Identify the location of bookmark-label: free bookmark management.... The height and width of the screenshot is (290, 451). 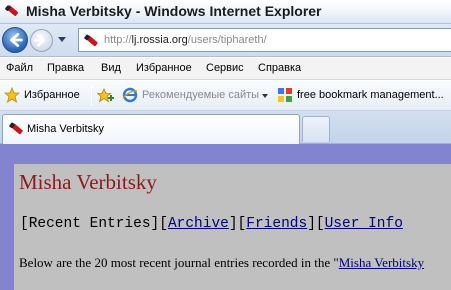
(370, 95).